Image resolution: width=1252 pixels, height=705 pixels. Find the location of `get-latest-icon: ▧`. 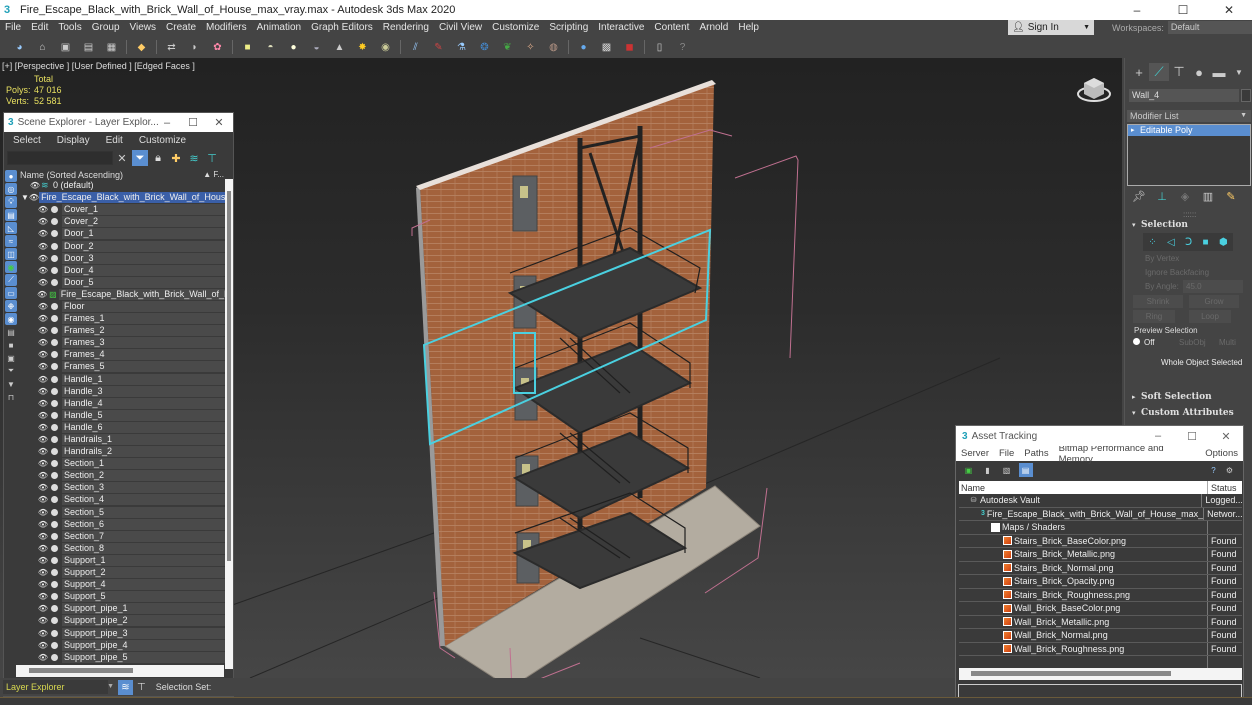

get-latest-icon: ▧ is located at coordinates (1007, 470).